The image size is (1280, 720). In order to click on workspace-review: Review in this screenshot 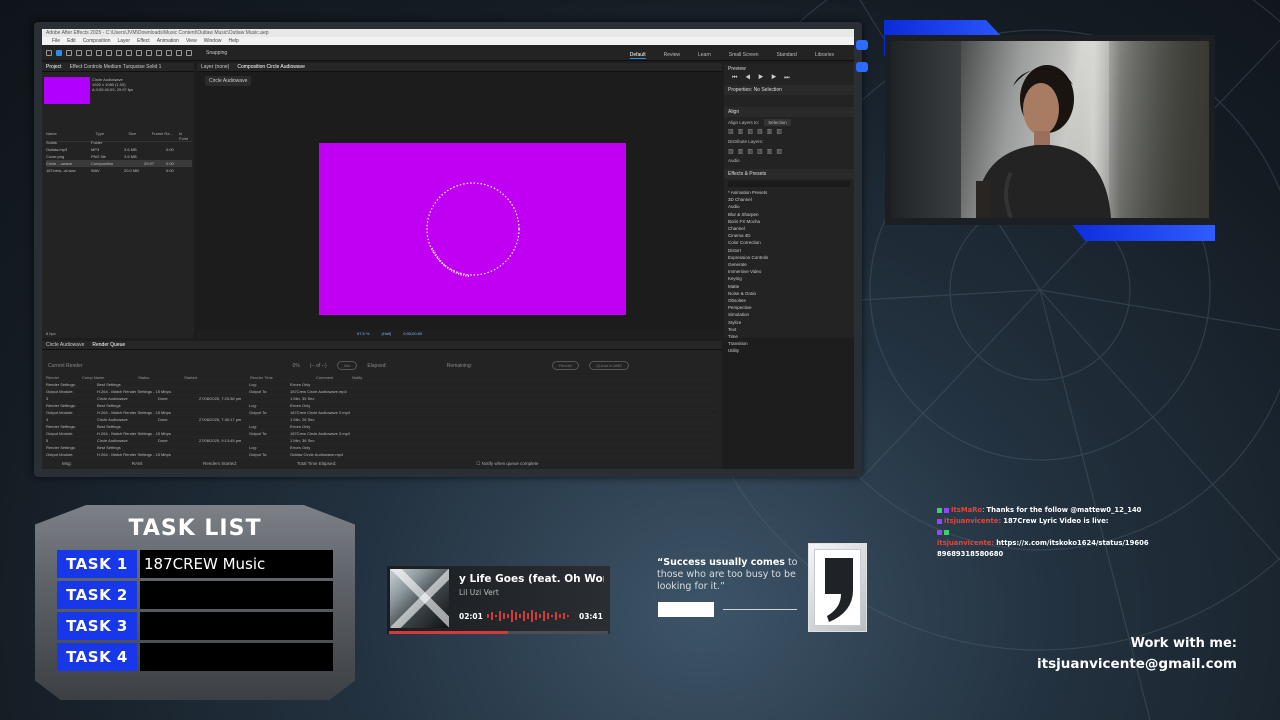, I will do `click(672, 55)`.